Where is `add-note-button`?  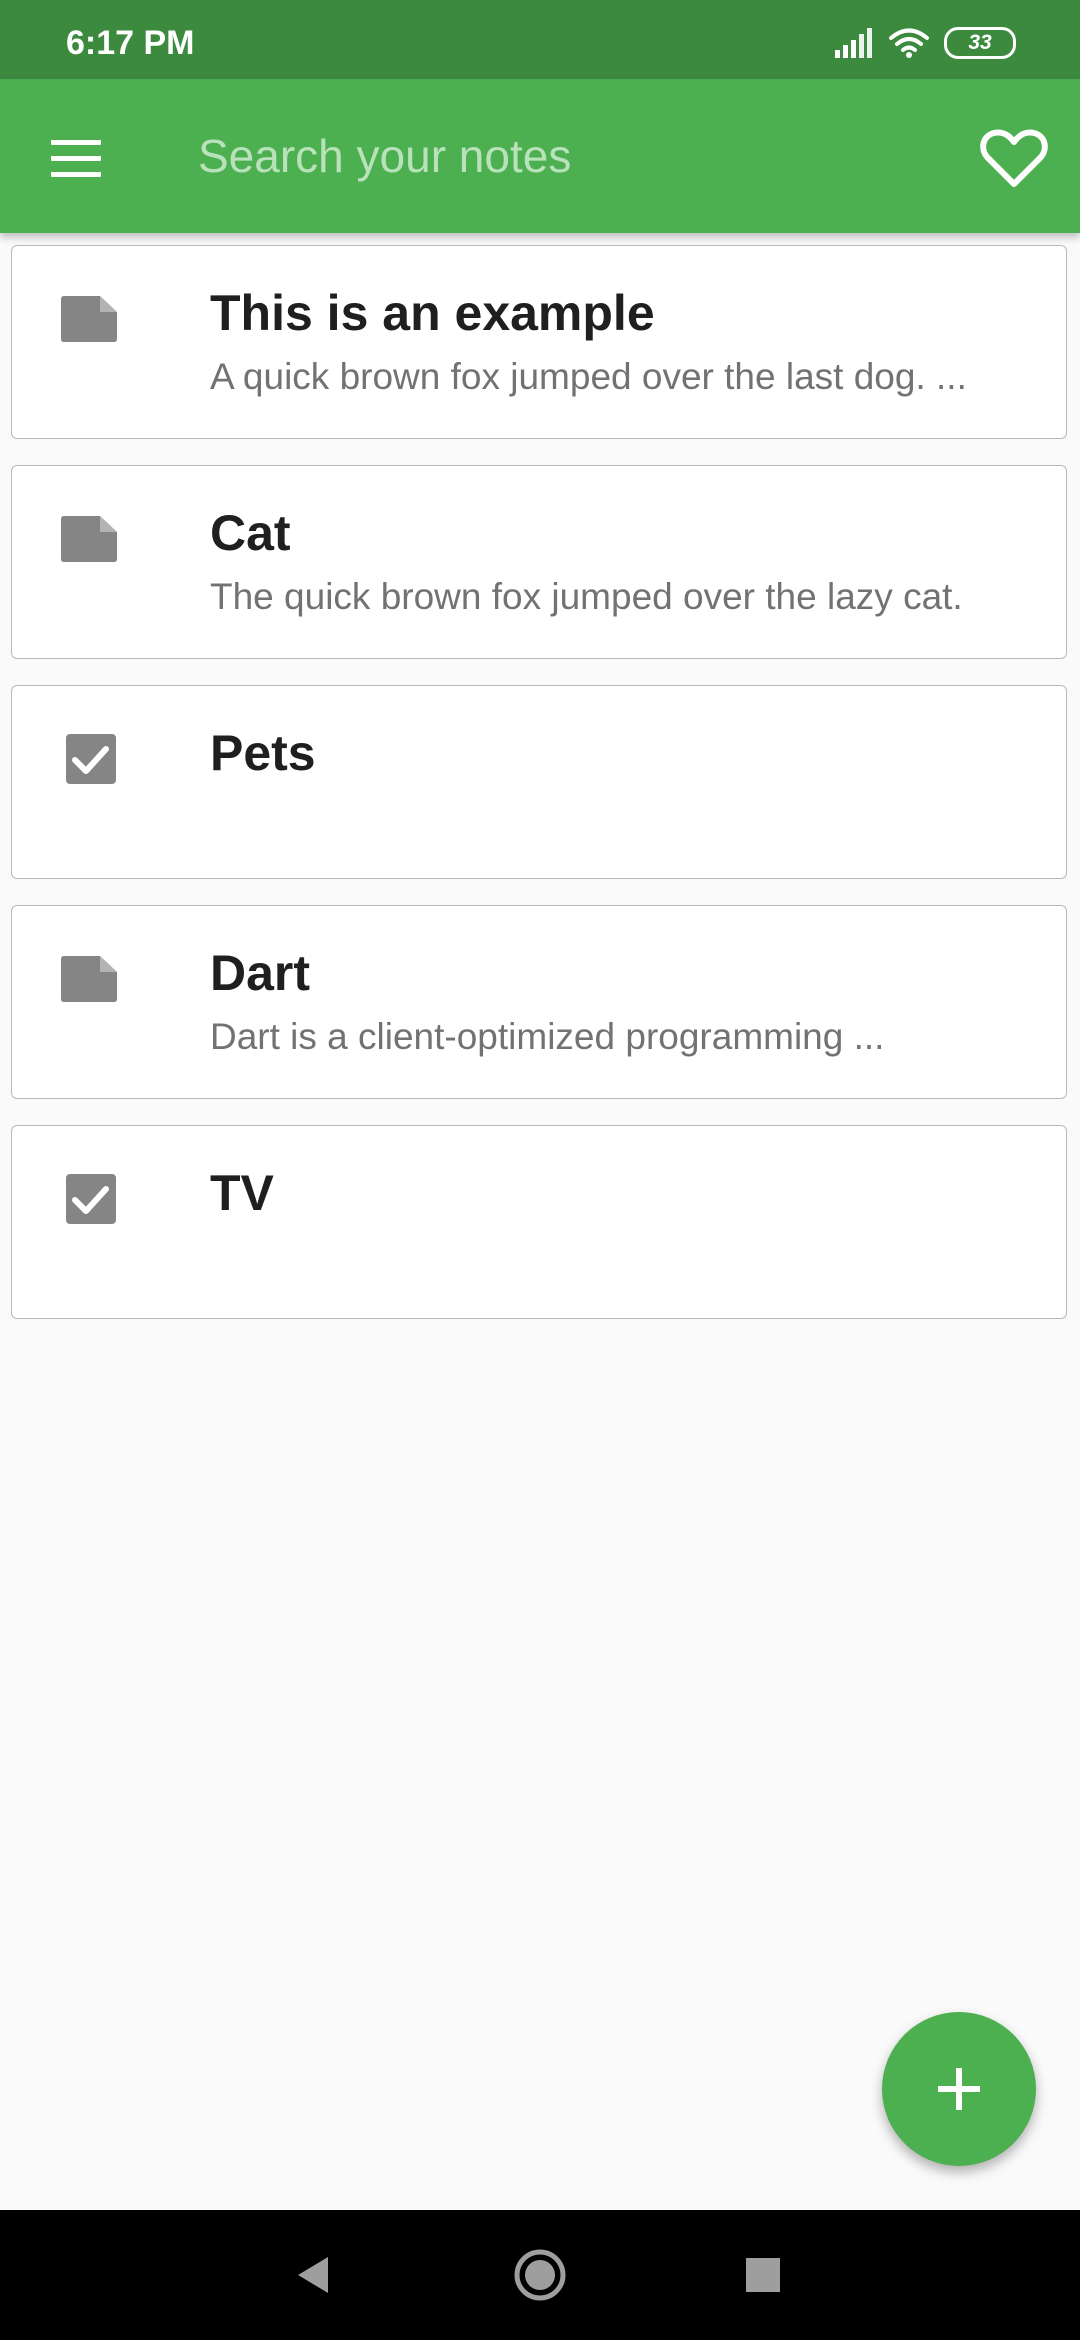 add-note-button is located at coordinates (959, 2089).